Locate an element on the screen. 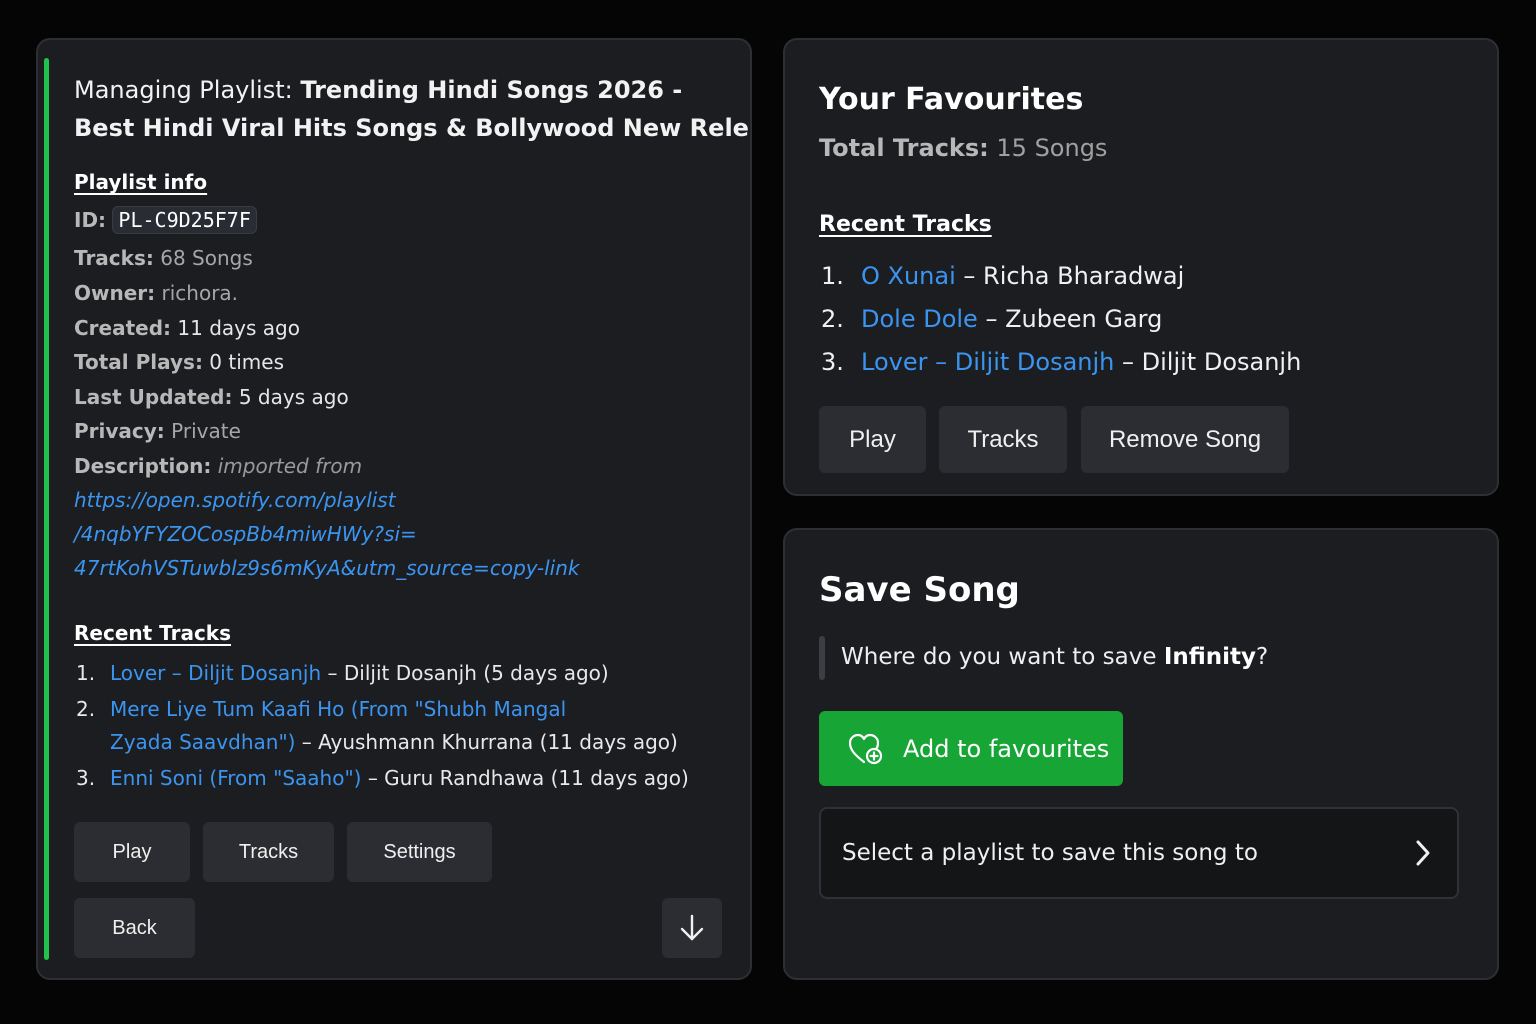 The image size is (1536, 1024). fav-tracks-button: Tracks is located at coordinates (1003, 439).